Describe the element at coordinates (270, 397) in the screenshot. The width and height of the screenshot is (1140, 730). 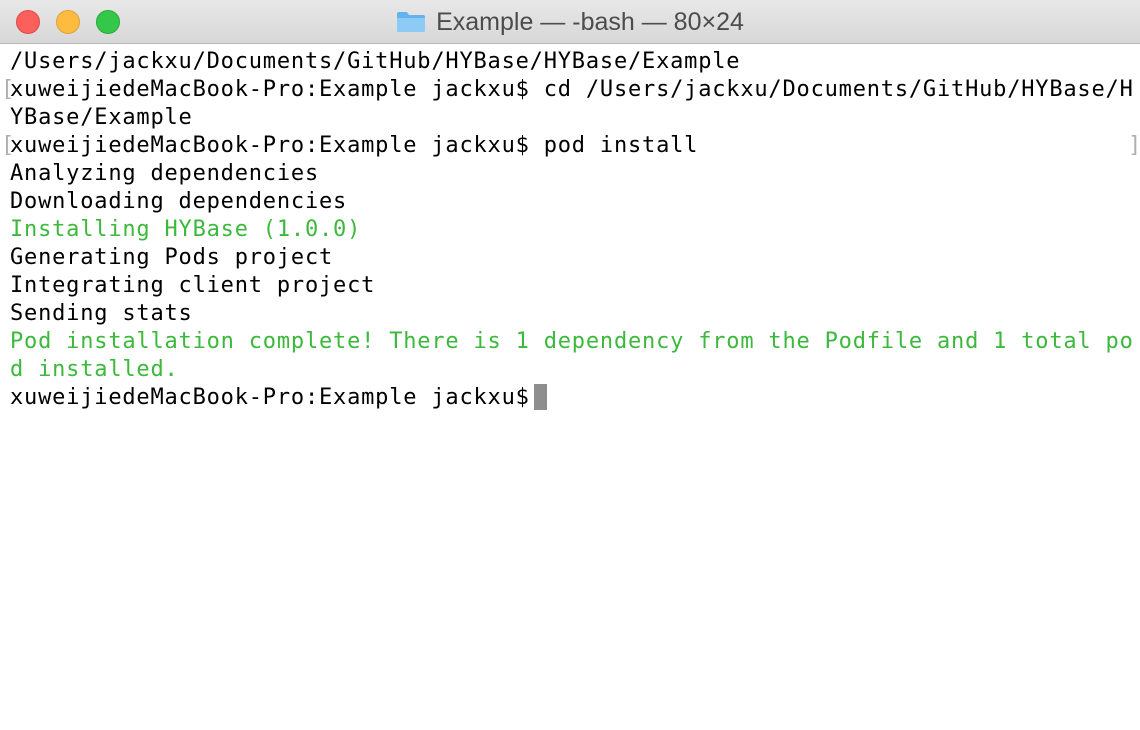
I see `shell-prompt: xuweijiedeMacBook-Pro:Example jackxu$` at that location.